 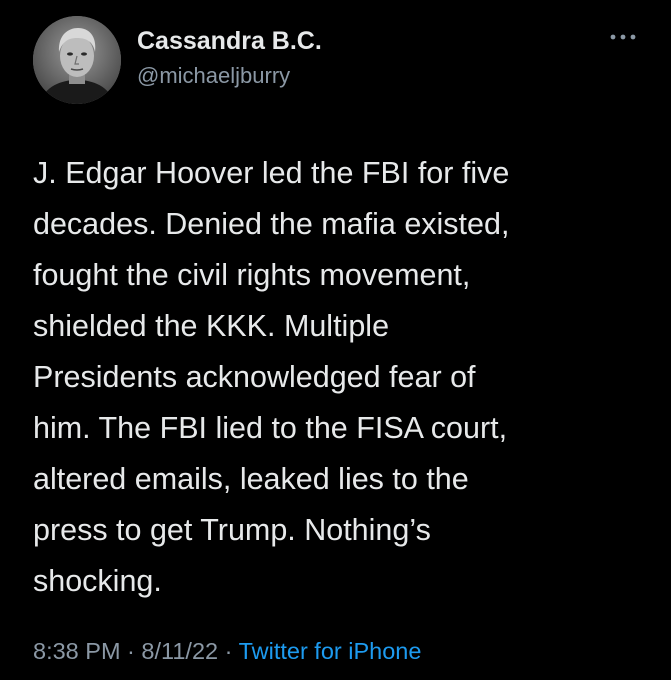 What do you see at coordinates (623, 37) in the screenshot?
I see `more-horizontal-icon` at bounding box center [623, 37].